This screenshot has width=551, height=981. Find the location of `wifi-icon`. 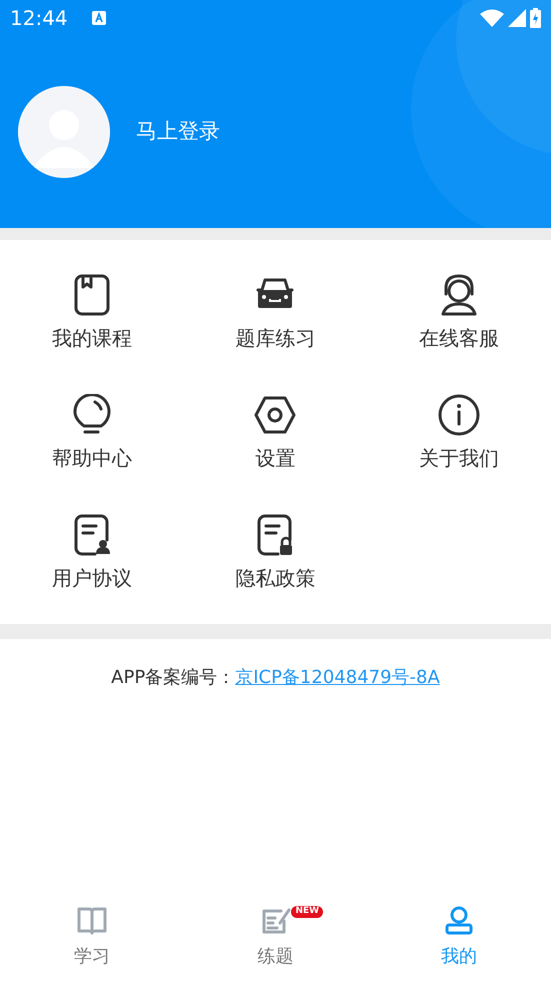

wifi-icon is located at coordinates (492, 18).